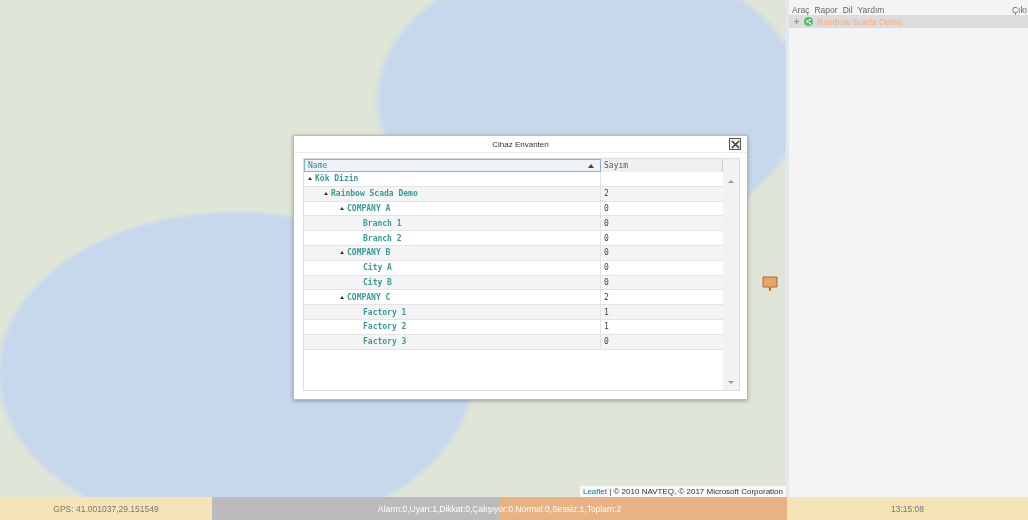 Image resolution: width=1028 pixels, height=520 pixels. I want to click on node-name: Factory 1, so click(385, 312).